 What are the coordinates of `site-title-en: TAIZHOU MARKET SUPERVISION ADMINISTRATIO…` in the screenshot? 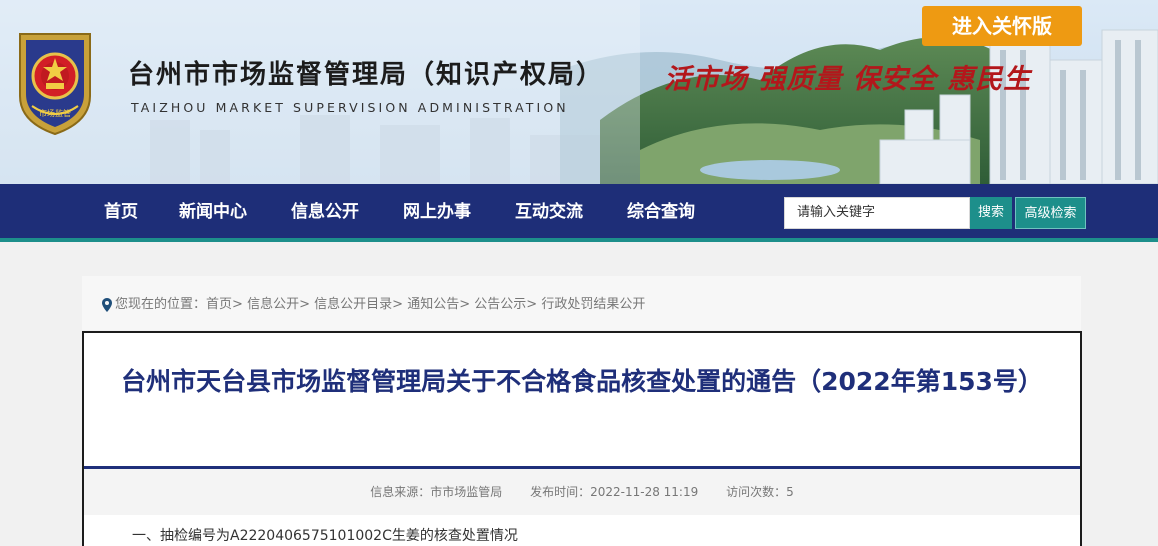 It's located at (350, 107).